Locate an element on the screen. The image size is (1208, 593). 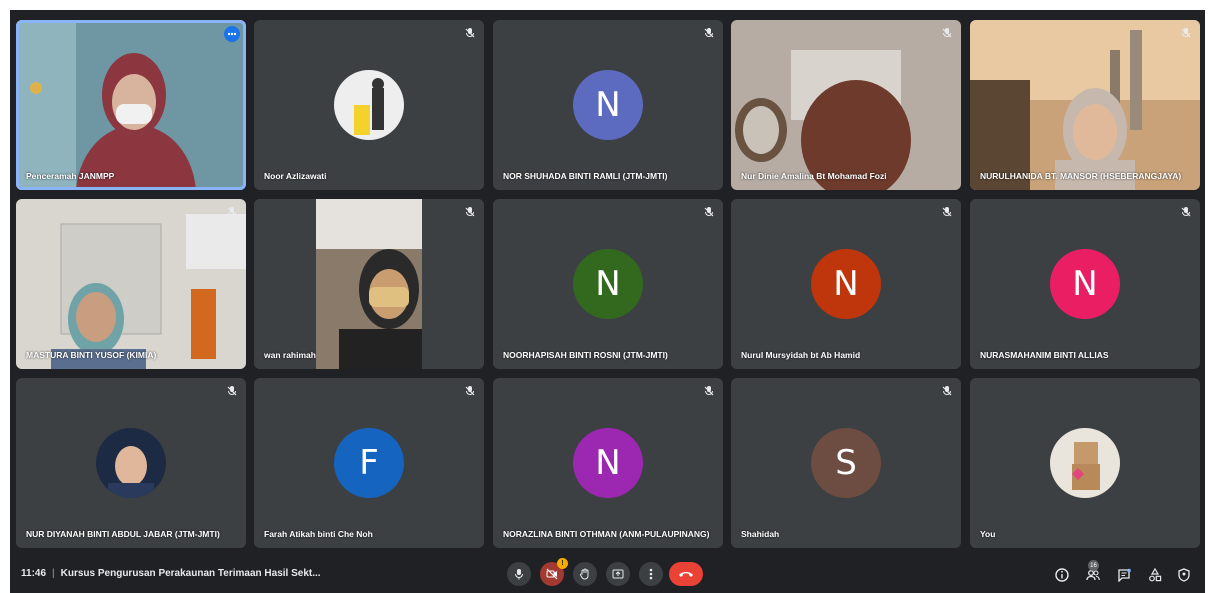
activities-button is located at coordinates (1155, 575).